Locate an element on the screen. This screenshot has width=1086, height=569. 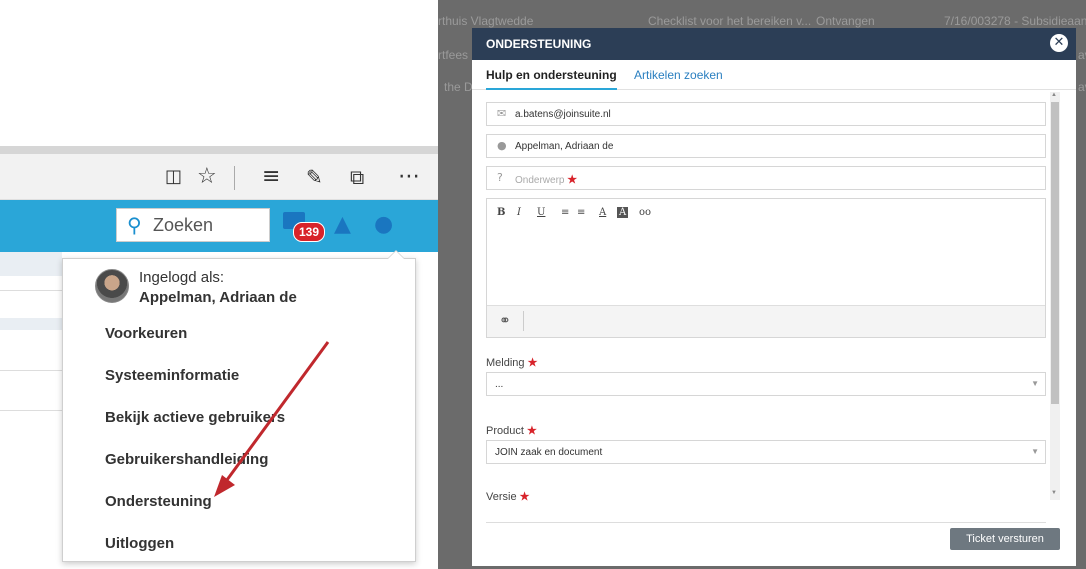
bg-cell: Ontvangen is located at coordinates (845, 21).